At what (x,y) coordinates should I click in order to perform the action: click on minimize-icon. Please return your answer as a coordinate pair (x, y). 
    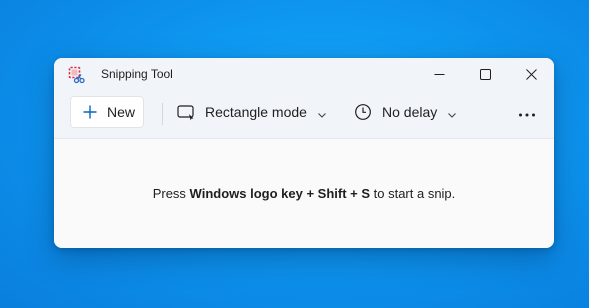
    Looking at the image, I should click on (439, 74).